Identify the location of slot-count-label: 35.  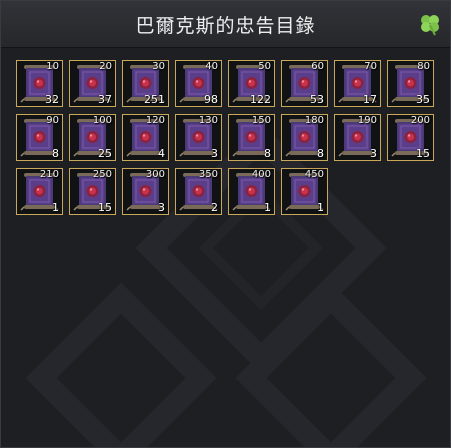
(423, 99).